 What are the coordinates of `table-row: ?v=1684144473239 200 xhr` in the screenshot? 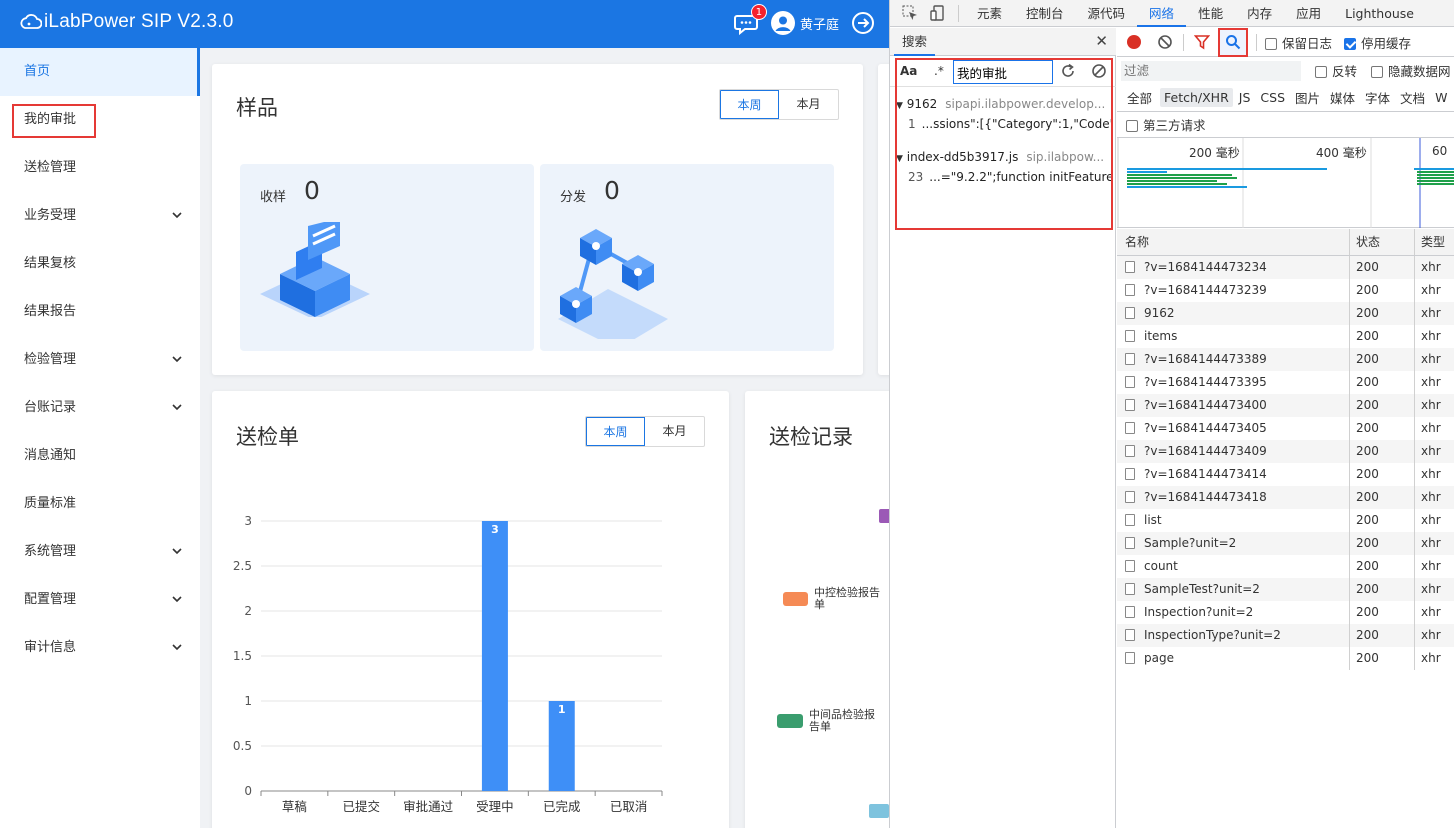 It's located at (1285, 290).